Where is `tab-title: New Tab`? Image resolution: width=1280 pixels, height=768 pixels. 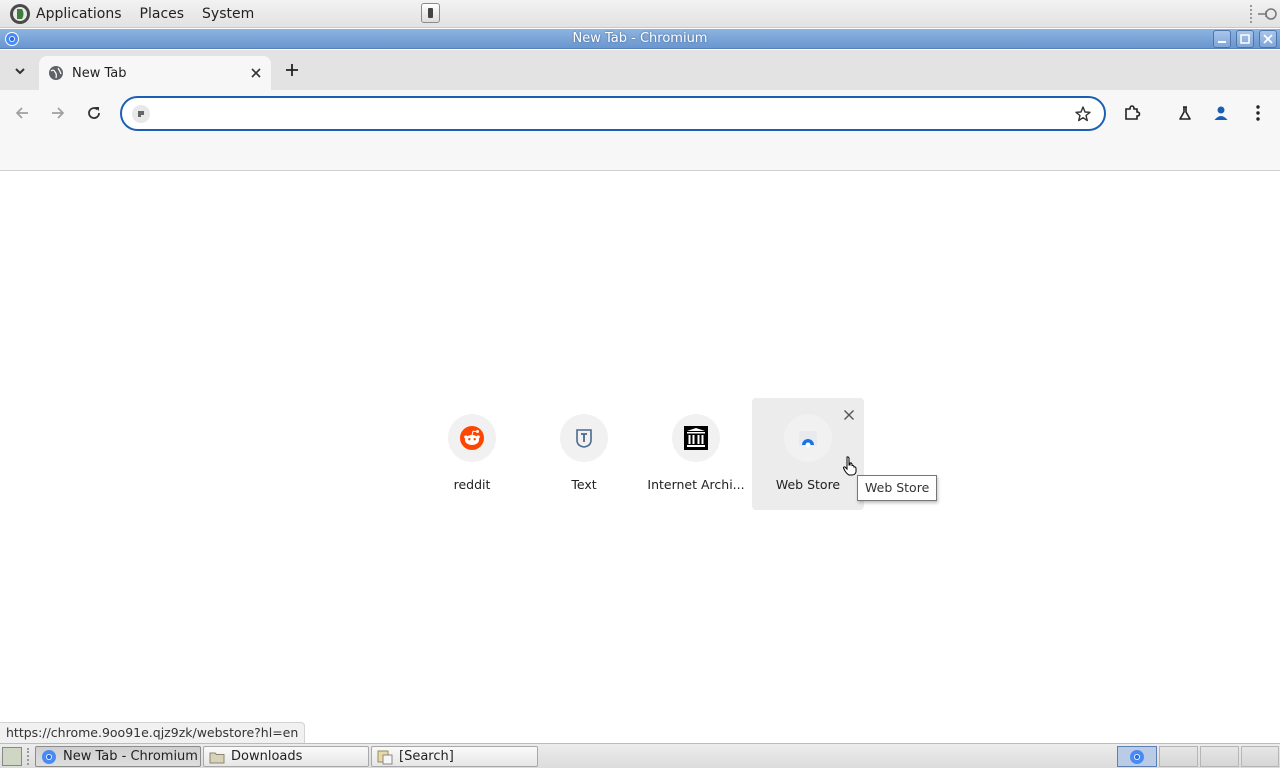
tab-title: New Tab is located at coordinates (99, 73).